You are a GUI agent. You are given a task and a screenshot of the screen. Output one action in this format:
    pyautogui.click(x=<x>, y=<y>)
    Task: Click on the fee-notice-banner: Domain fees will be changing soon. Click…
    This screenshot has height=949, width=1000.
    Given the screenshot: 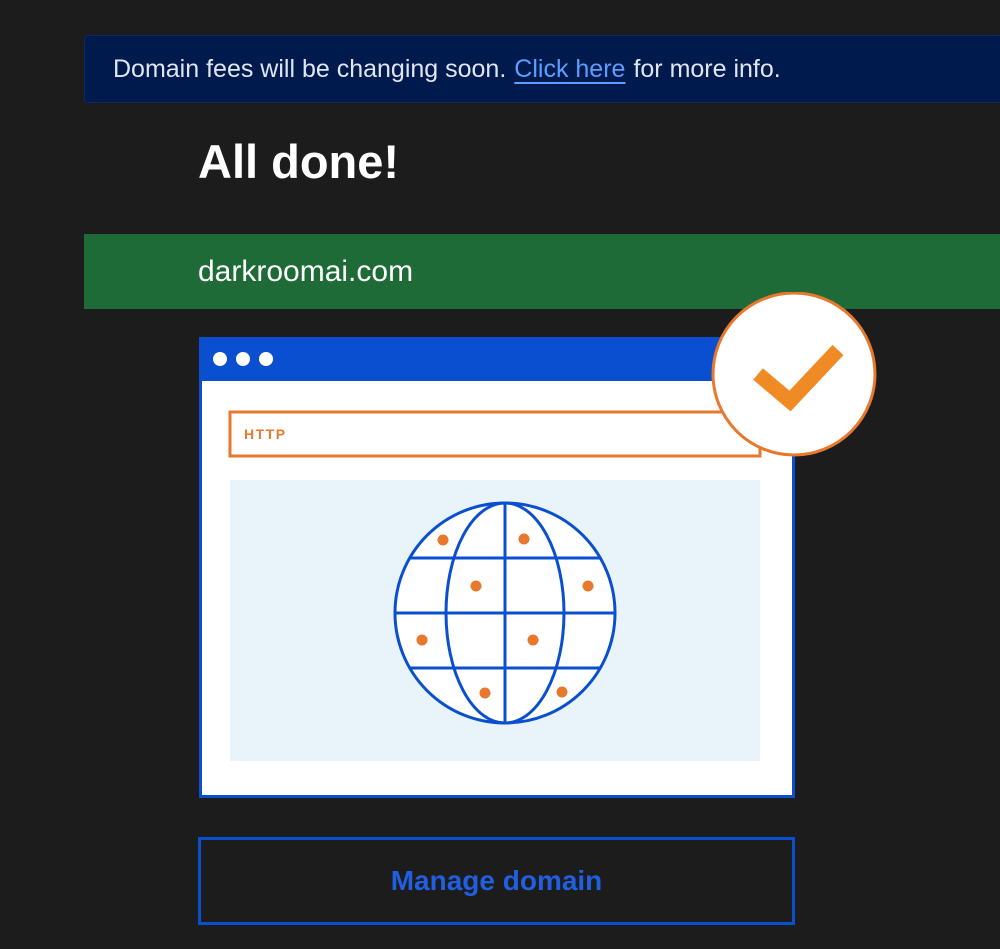 What is the action you would take?
    pyautogui.click(x=542, y=69)
    